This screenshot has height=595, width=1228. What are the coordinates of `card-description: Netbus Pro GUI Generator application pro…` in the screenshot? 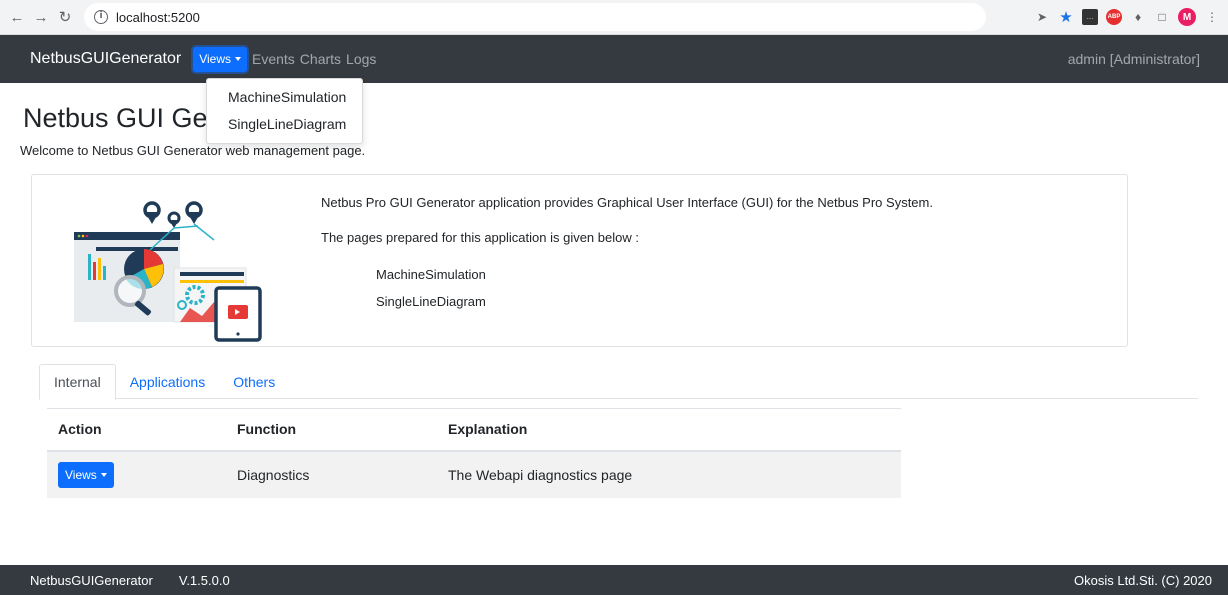 It's located at (627, 202).